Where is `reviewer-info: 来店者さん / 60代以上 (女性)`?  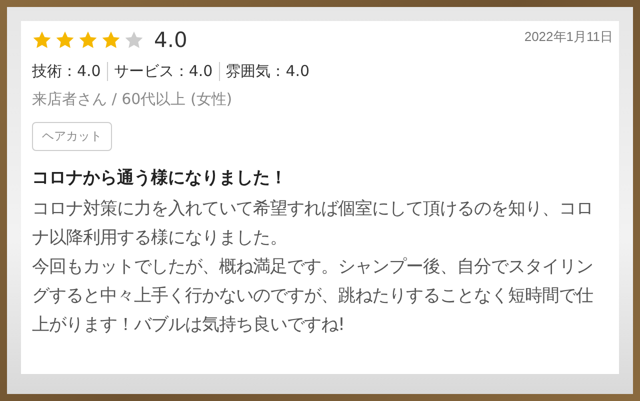
reviewer-info: 来店者さん / 60代以上 (女性) is located at coordinates (133, 100).